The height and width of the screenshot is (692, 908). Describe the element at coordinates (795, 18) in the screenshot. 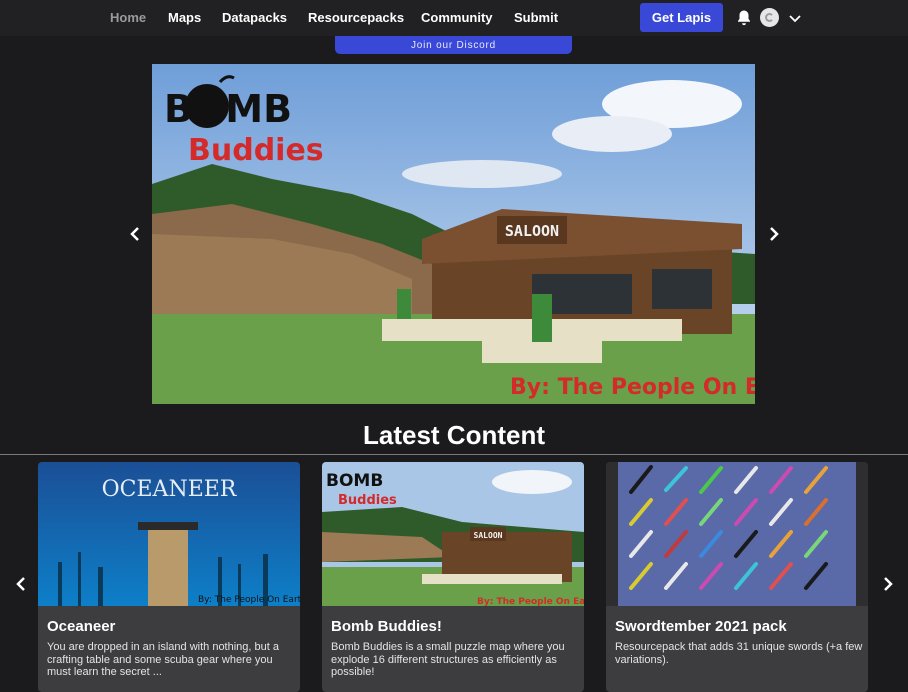

I see `chevron-down-icon` at that location.